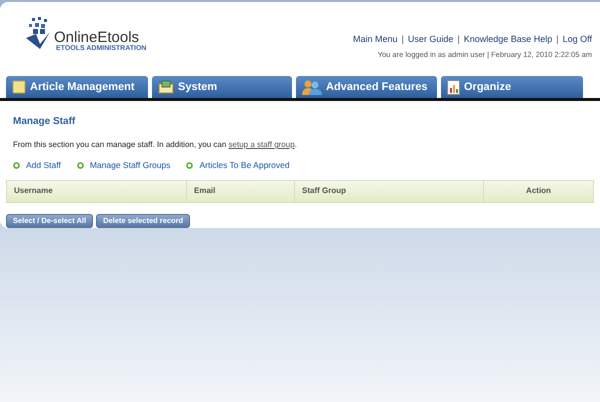 The width and height of the screenshot is (600, 402). Describe the element at coordinates (77, 87) in the screenshot. I see `nav-tab: Article Management` at that location.